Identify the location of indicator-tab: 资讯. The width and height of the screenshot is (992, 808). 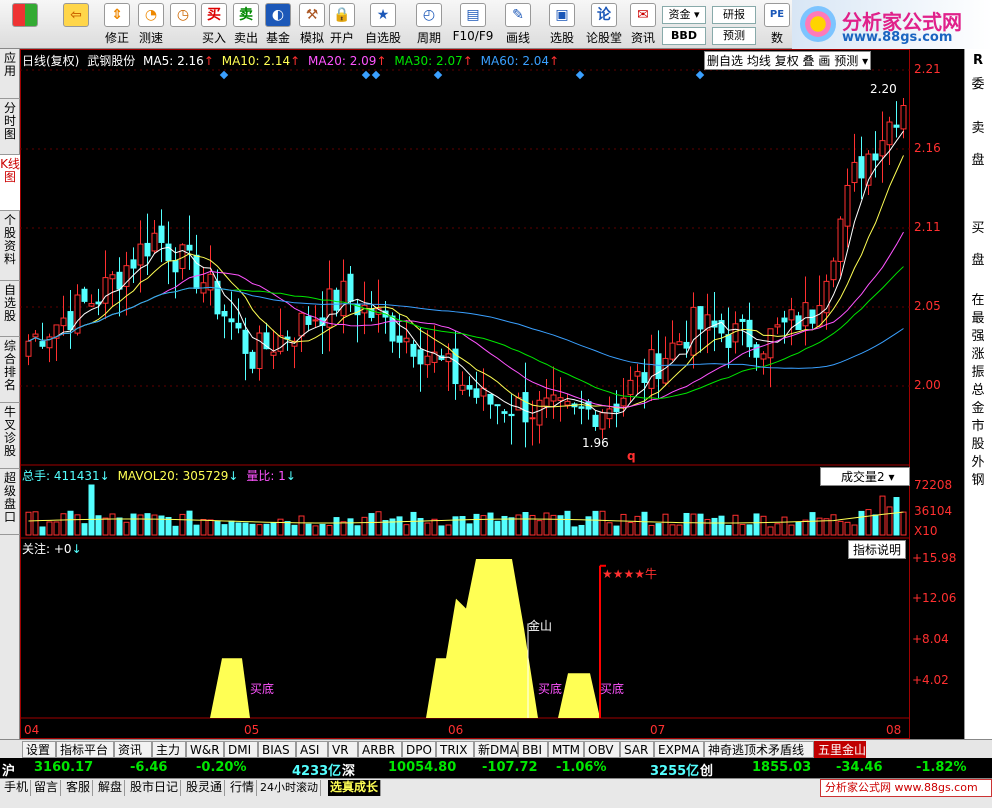
(133, 749).